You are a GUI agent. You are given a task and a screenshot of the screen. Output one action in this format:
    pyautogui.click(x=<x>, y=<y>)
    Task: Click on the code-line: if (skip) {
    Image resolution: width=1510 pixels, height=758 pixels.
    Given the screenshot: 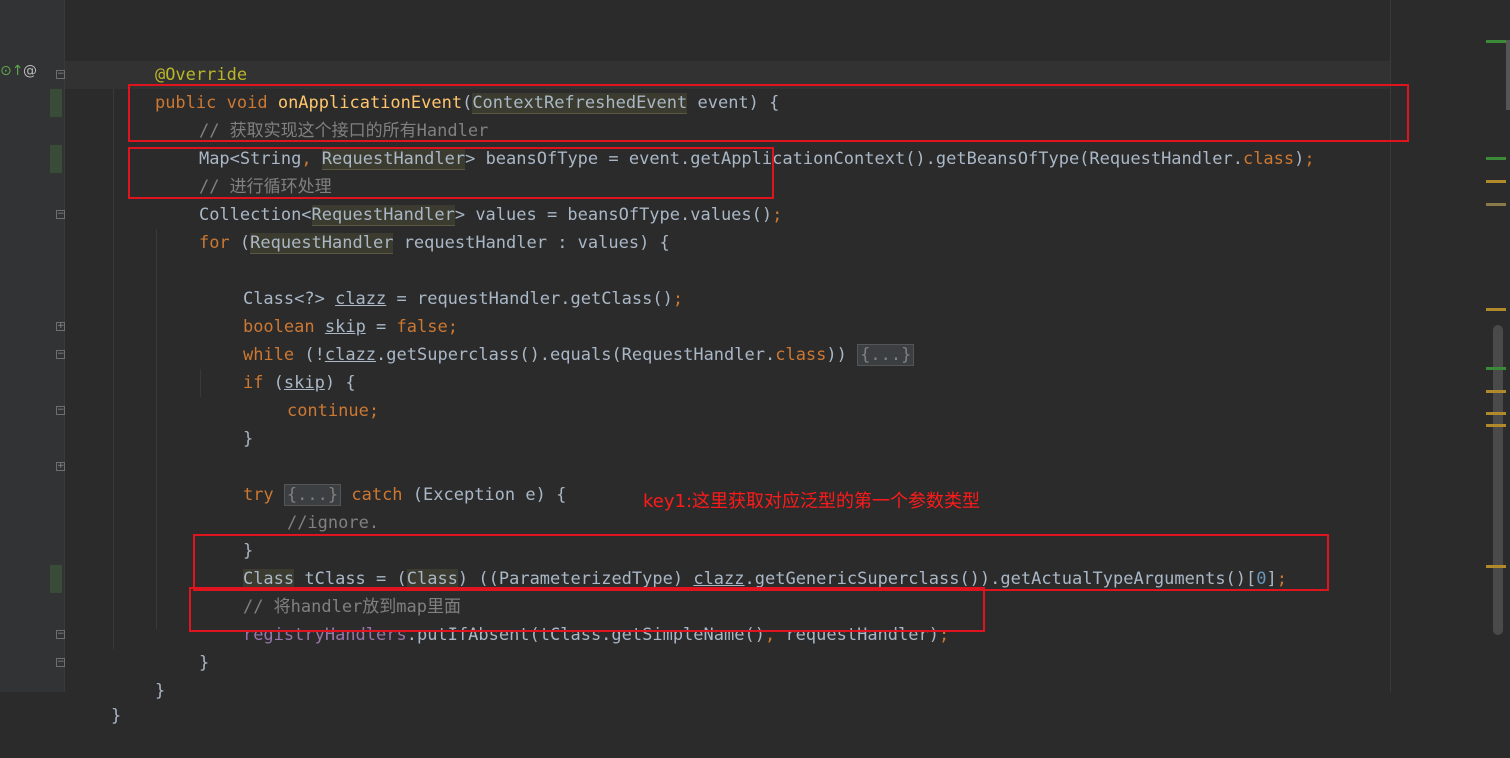 What is the action you would take?
    pyautogui.click(x=279, y=367)
    